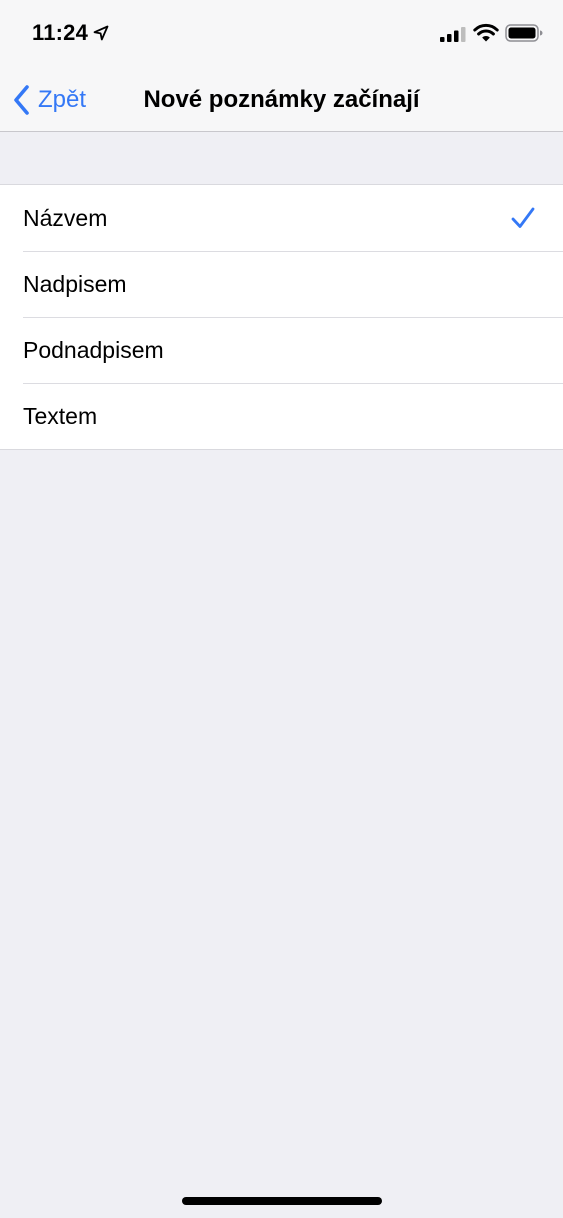  I want to click on status-time: 11:24, so click(60, 32).